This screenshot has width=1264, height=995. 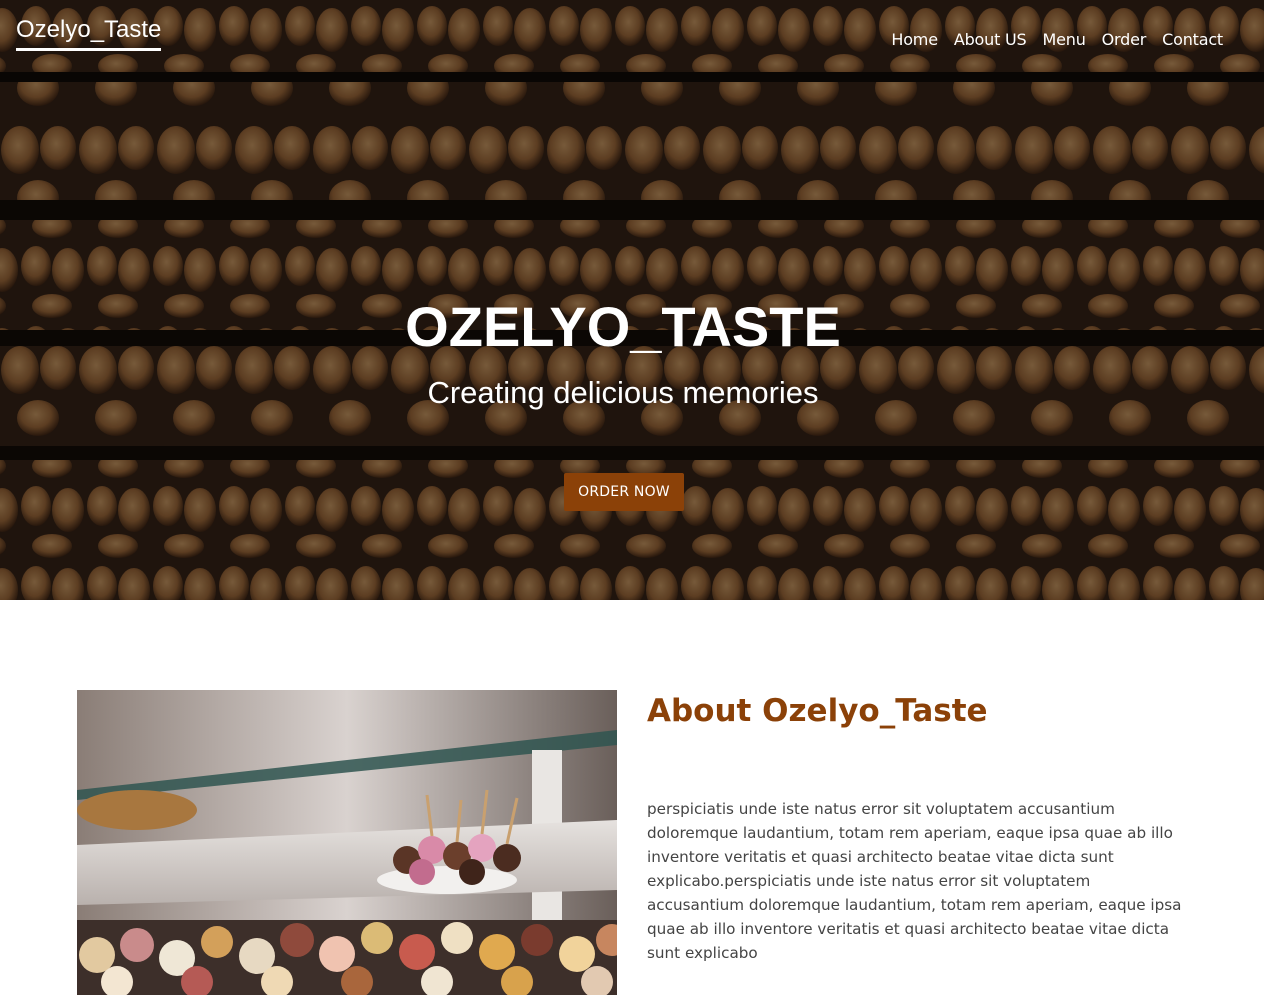 What do you see at coordinates (1064, 40) in the screenshot?
I see `nav-menu: Menu` at bounding box center [1064, 40].